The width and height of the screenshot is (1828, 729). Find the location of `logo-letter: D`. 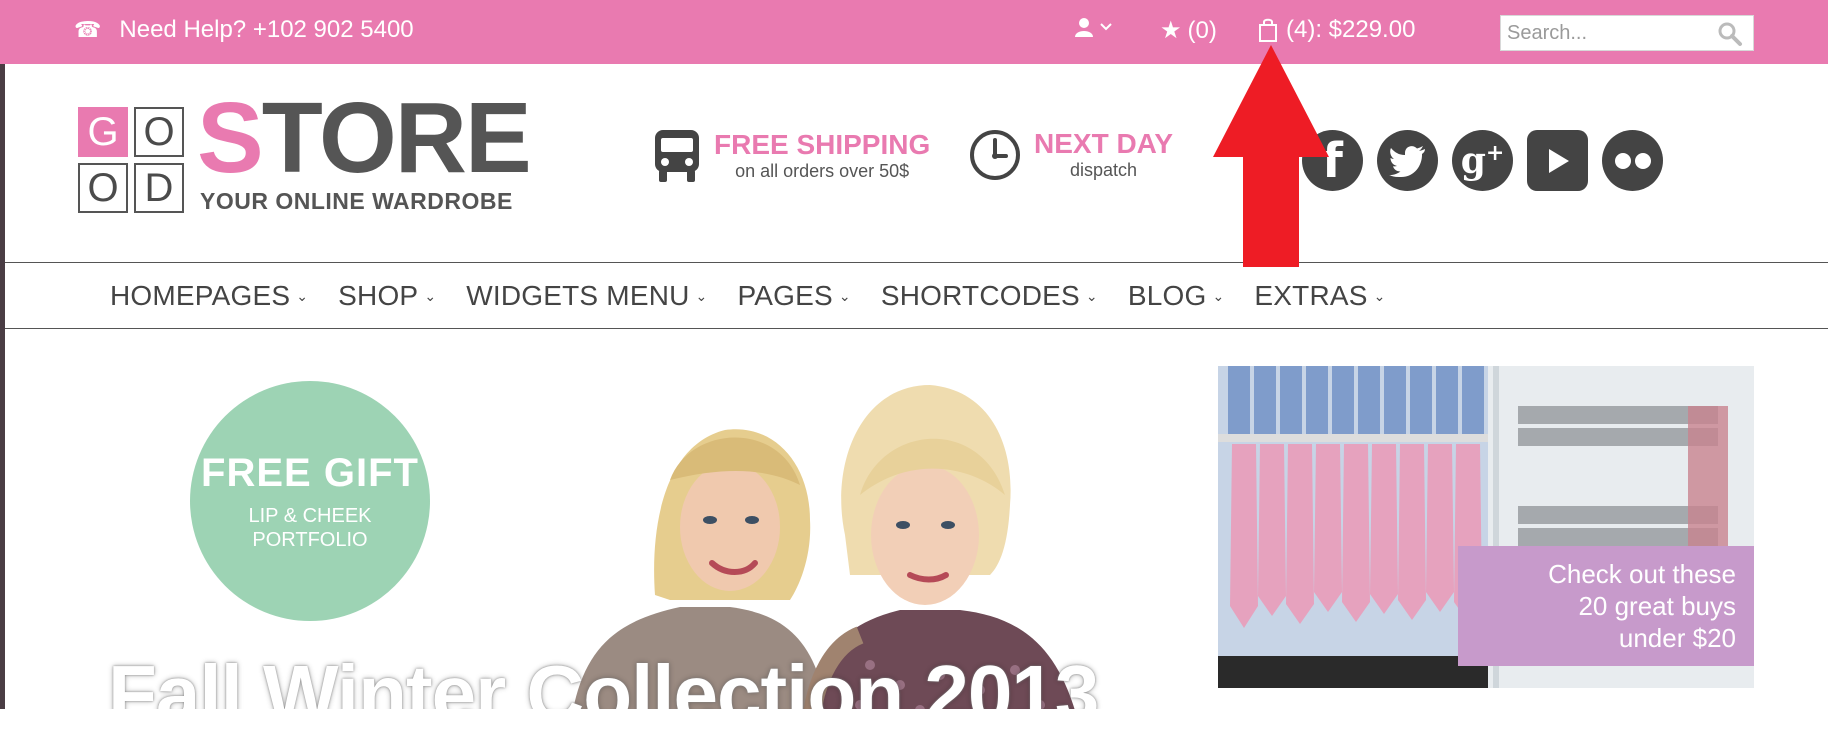

logo-letter: D is located at coordinates (159, 188).